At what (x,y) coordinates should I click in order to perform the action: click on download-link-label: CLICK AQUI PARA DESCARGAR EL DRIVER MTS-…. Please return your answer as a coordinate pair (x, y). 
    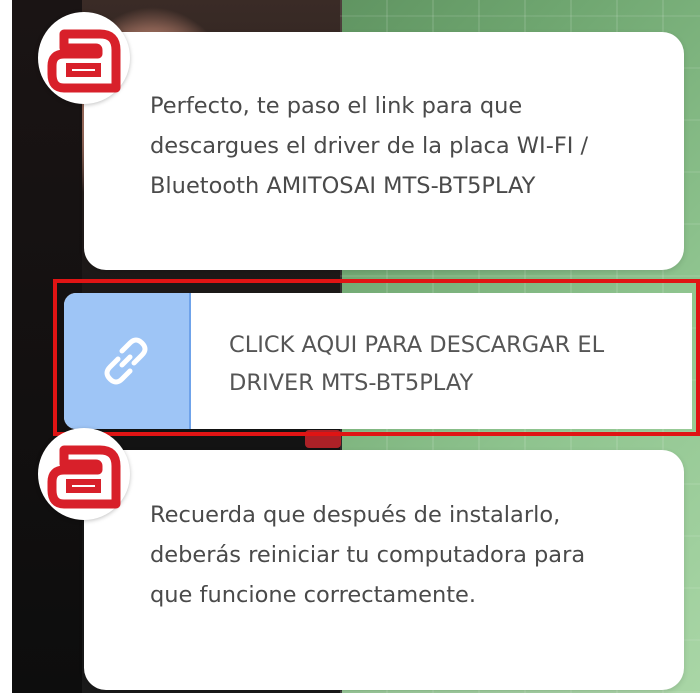
    Looking at the image, I should click on (454, 364).